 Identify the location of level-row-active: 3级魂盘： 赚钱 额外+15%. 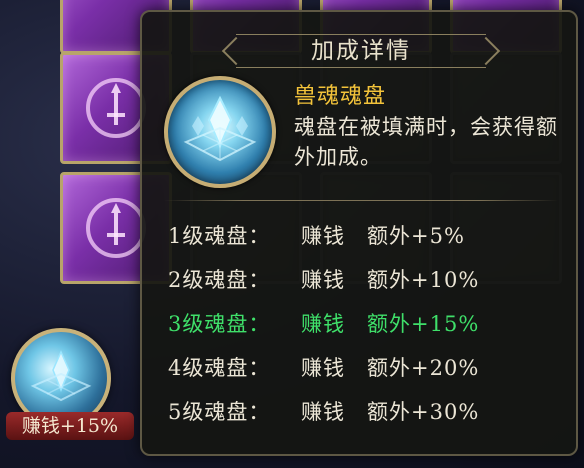
(363, 324).